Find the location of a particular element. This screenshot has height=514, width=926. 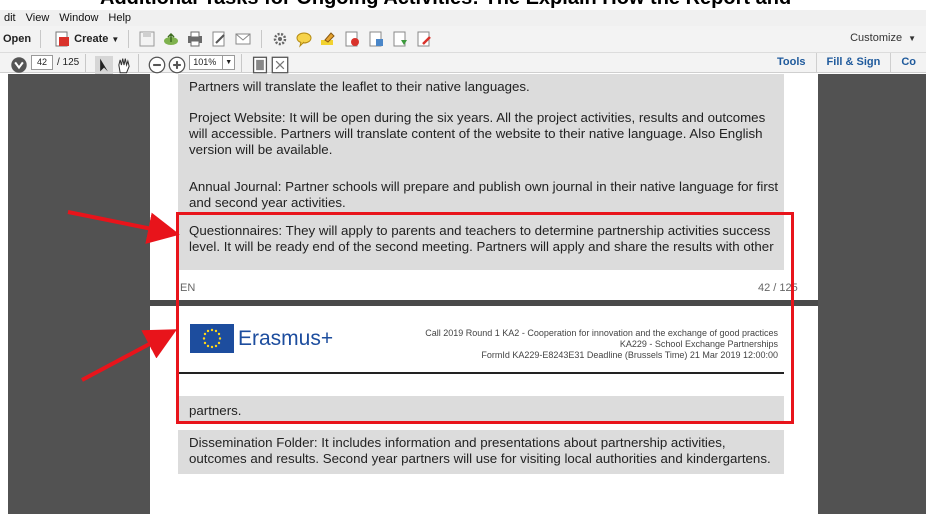

document-properties-icon is located at coordinates (376, 39).